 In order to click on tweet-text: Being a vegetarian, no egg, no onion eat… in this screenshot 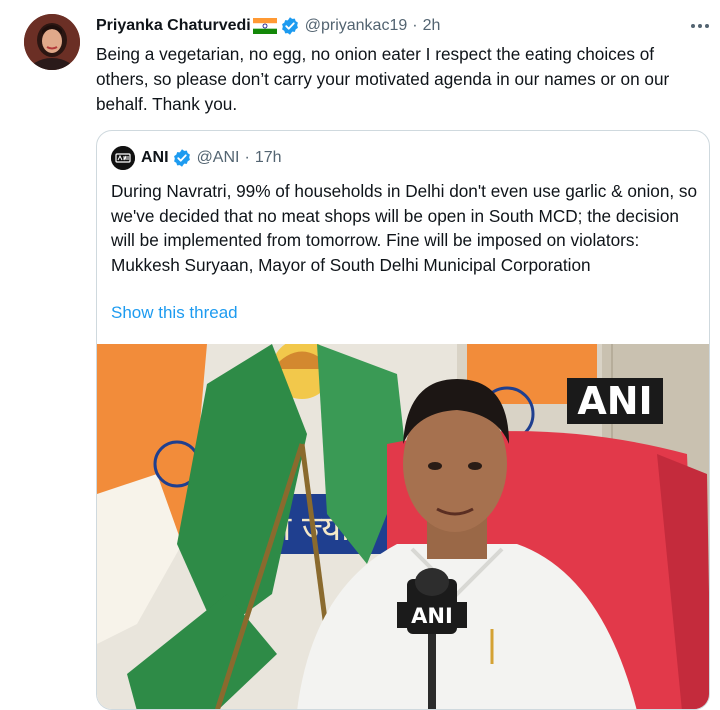, I will do `click(383, 79)`.